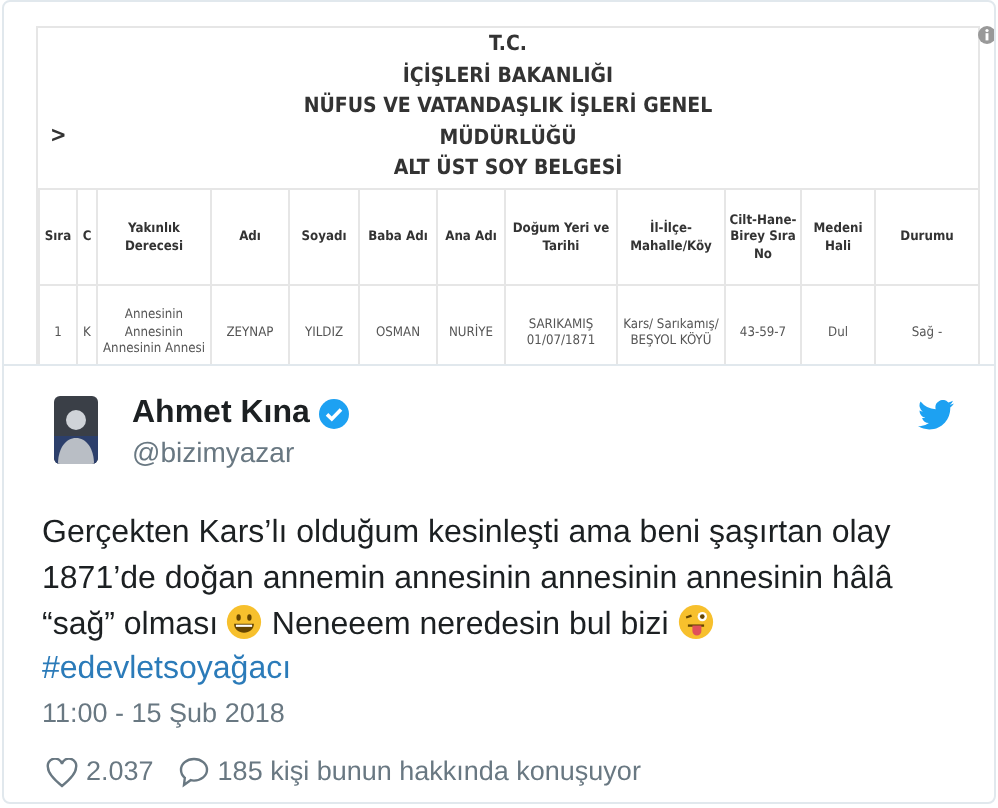 The width and height of the screenshot is (998, 808). I want to click on tweet-time: 11:00 - 15 Şub 2018, so click(163, 714).